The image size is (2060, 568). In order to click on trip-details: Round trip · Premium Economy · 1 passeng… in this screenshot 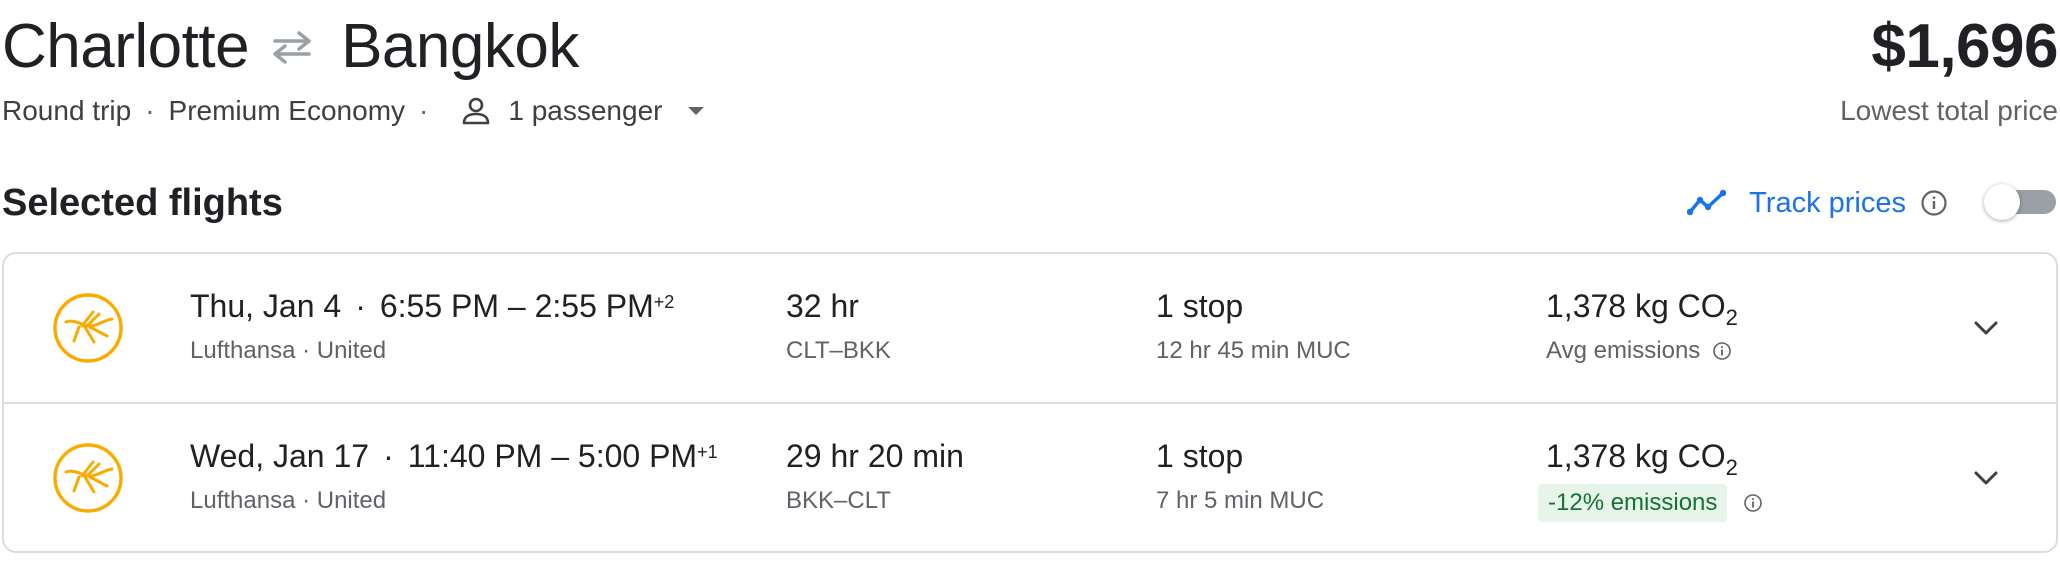, I will do `click(353, 111)`.